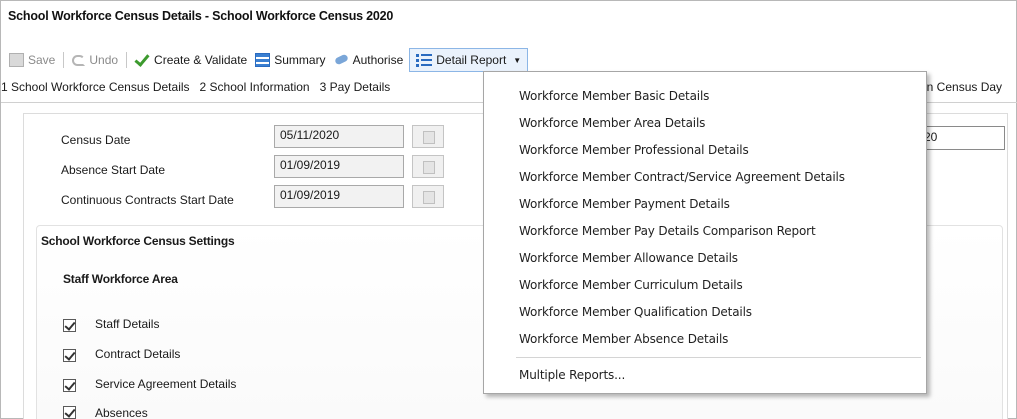 The image size is (1017, 419). What do you see at coordinates (147, 200) in the screenshot?
I see `continuous-contracts-start-date-label: Continuous Contracts Start Date` at bounding box center [147, 200].